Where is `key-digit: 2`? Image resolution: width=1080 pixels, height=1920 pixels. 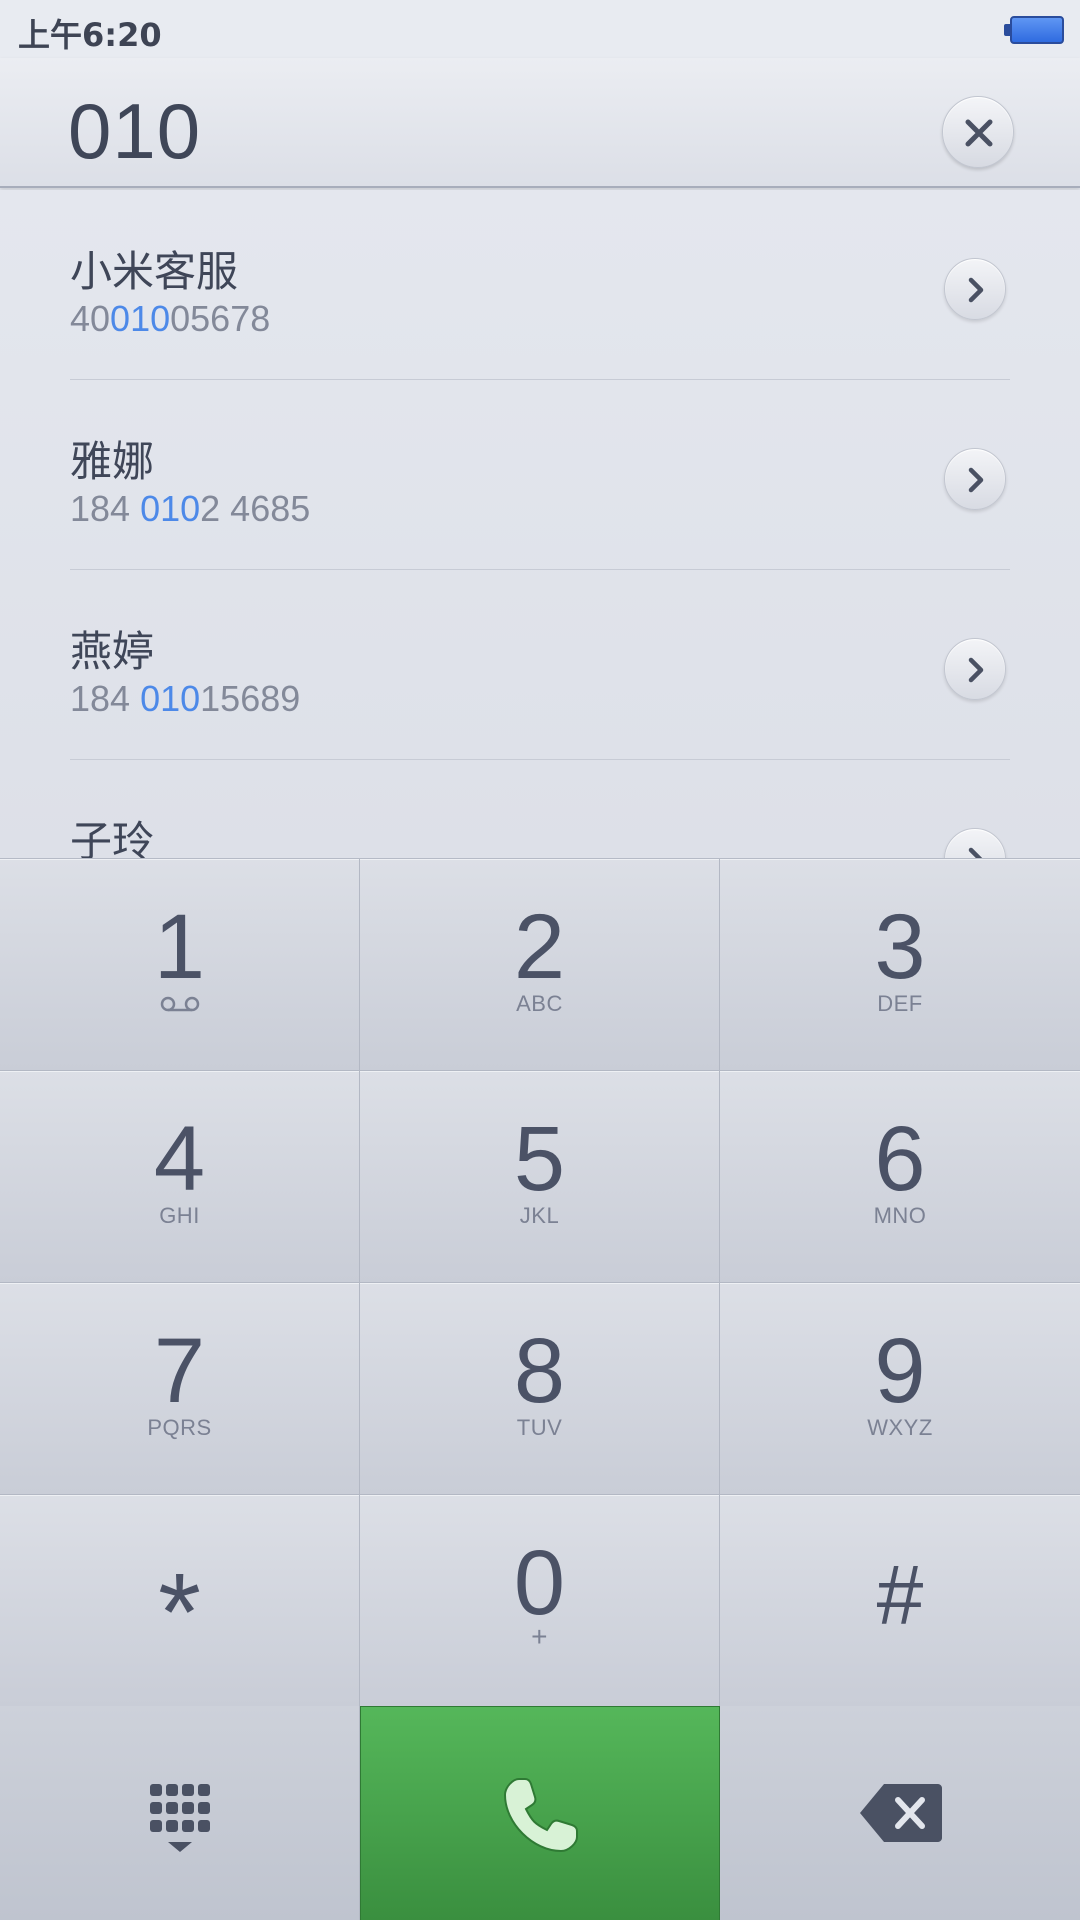 key-digit: 2 is located at coordinates (539, 947).